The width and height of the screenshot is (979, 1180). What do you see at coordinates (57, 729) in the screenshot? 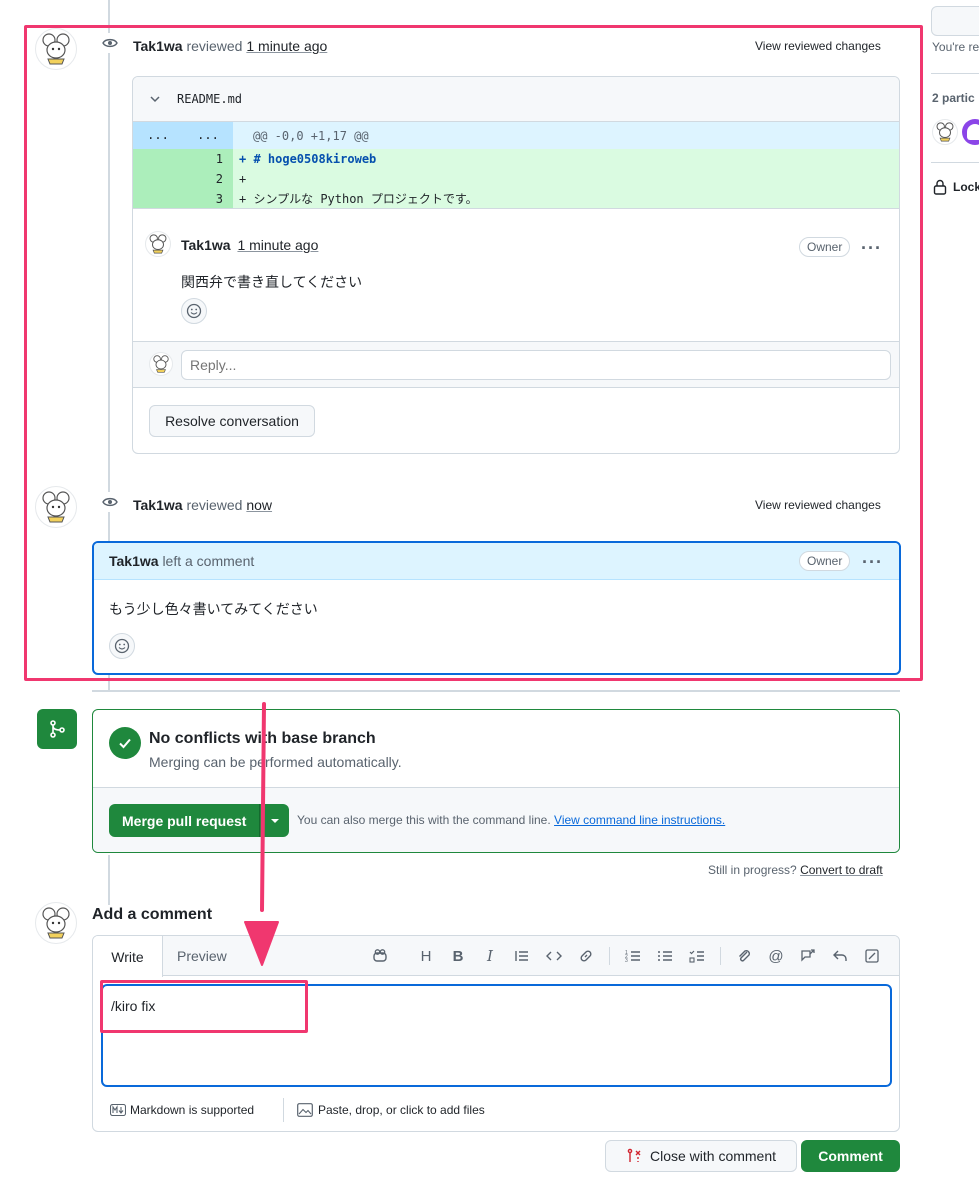
I see `merge-icon` at bounding box center [57, 729].